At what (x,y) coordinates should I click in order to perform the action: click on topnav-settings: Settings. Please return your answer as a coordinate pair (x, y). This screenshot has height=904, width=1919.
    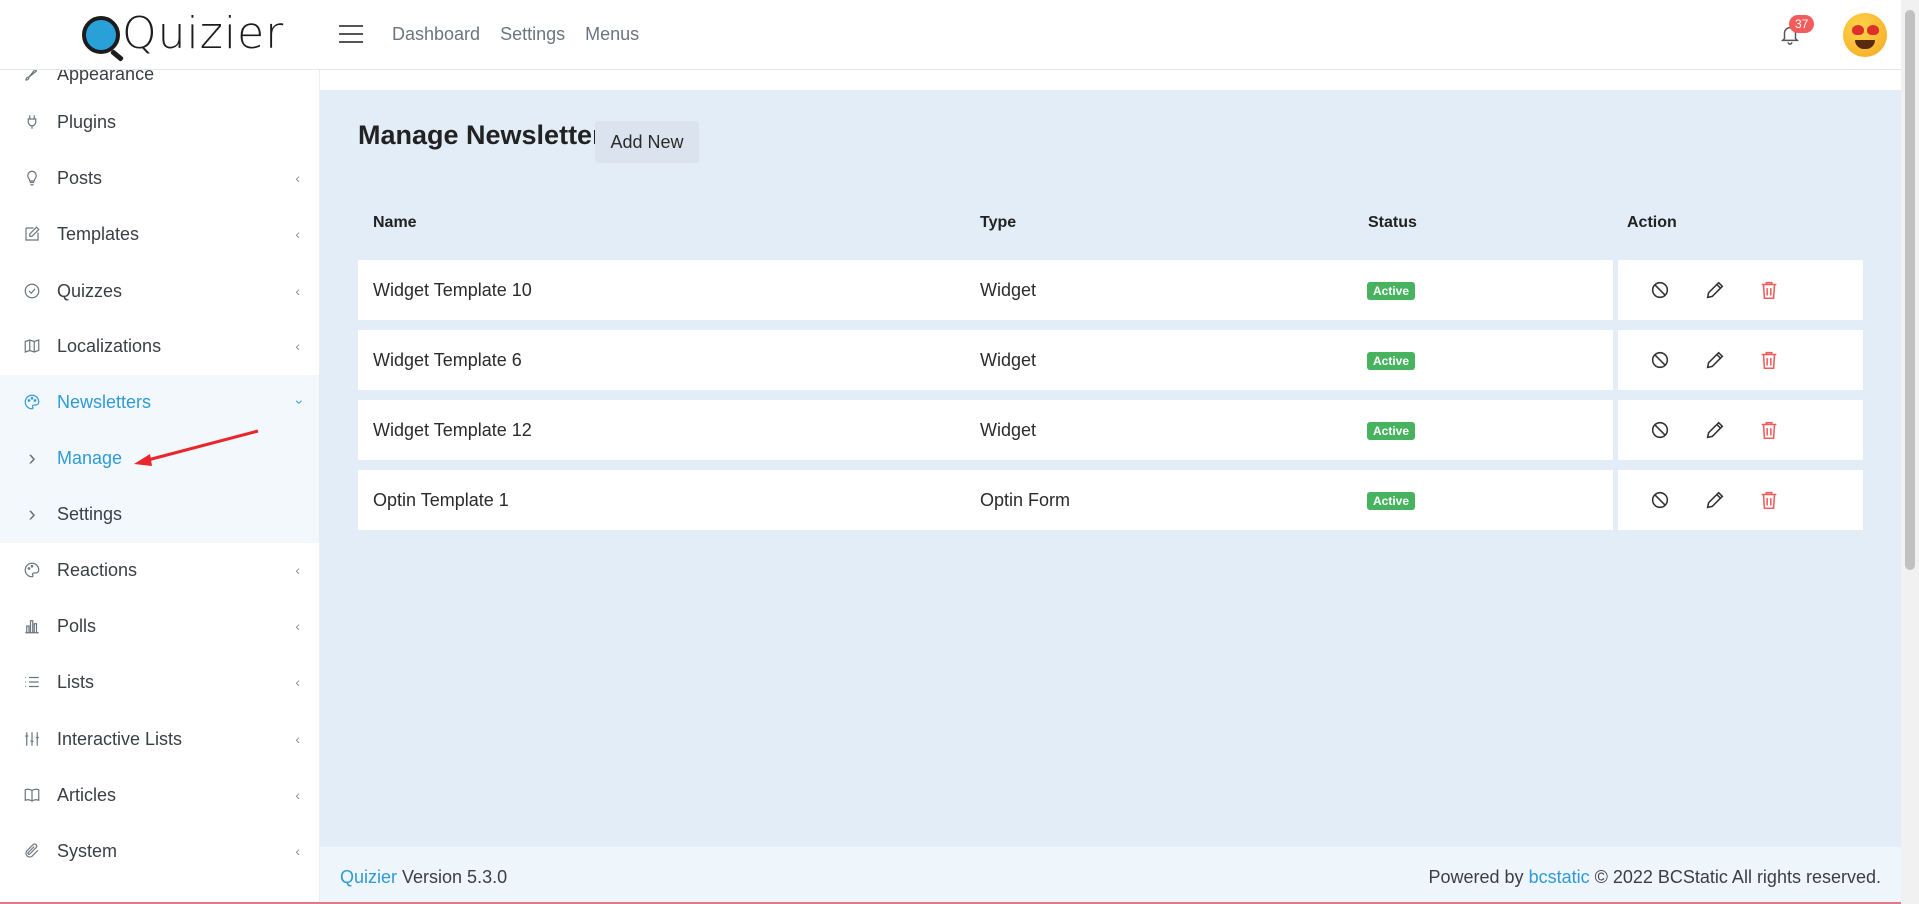
    Looking at the image, I should click on (532, 34).